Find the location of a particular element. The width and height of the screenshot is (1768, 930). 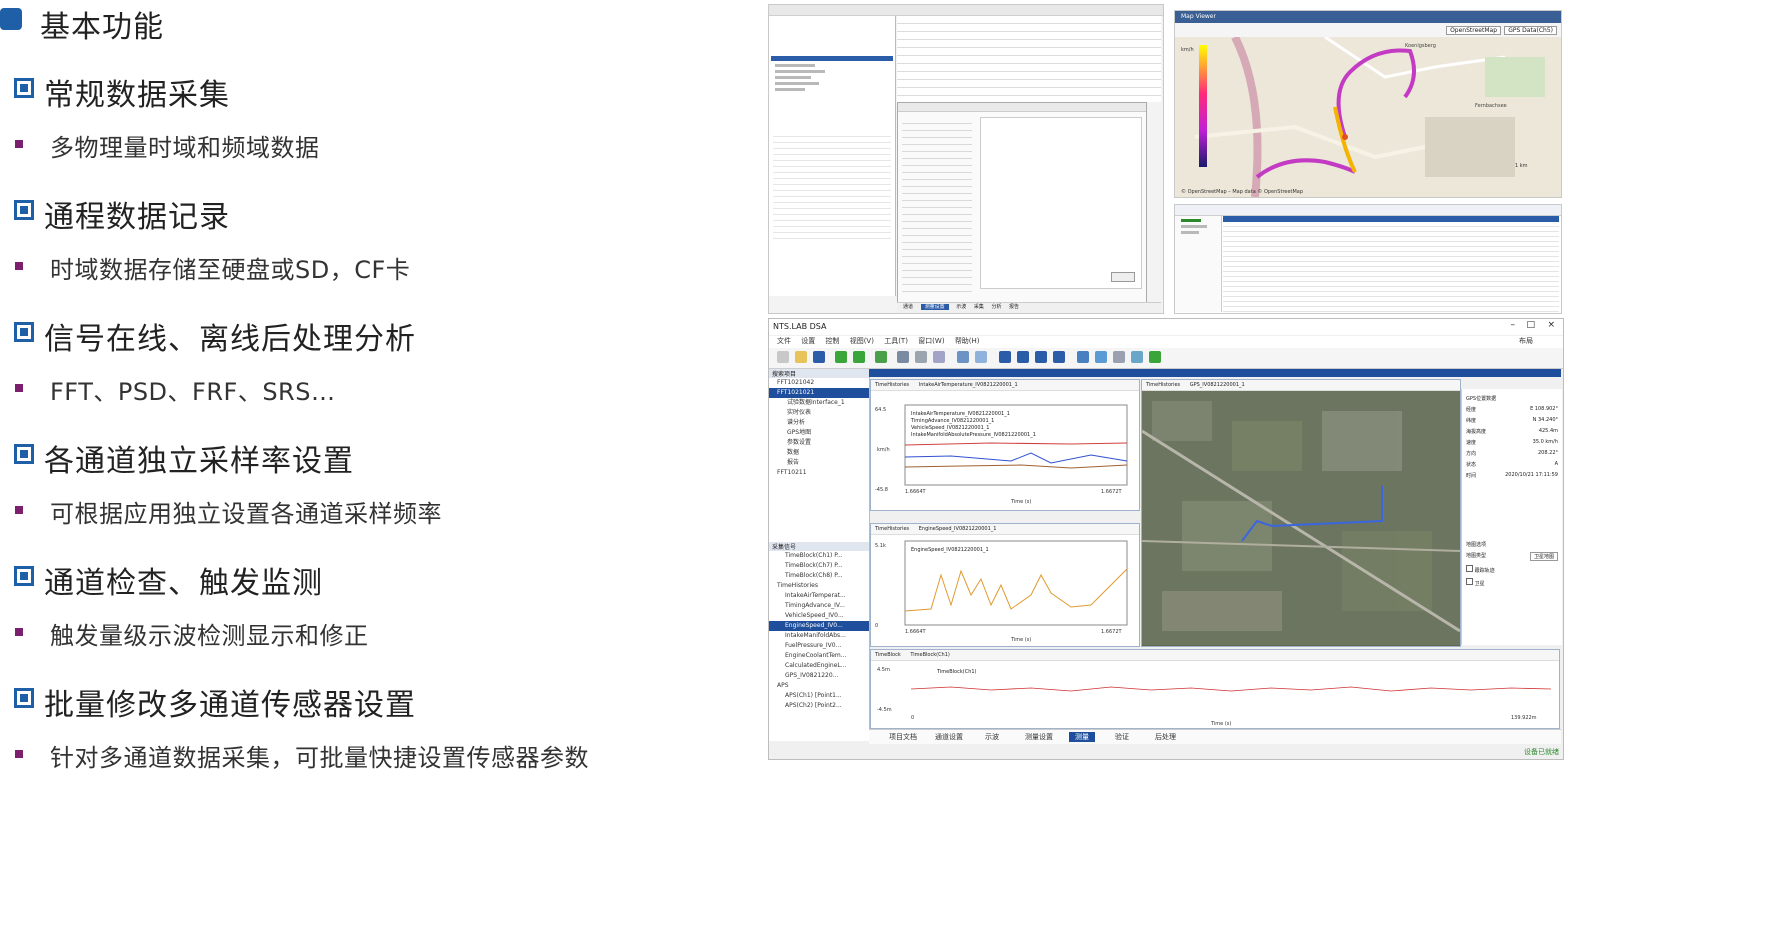

panel-title: 采集信号 is located at coordinates (819, 546).